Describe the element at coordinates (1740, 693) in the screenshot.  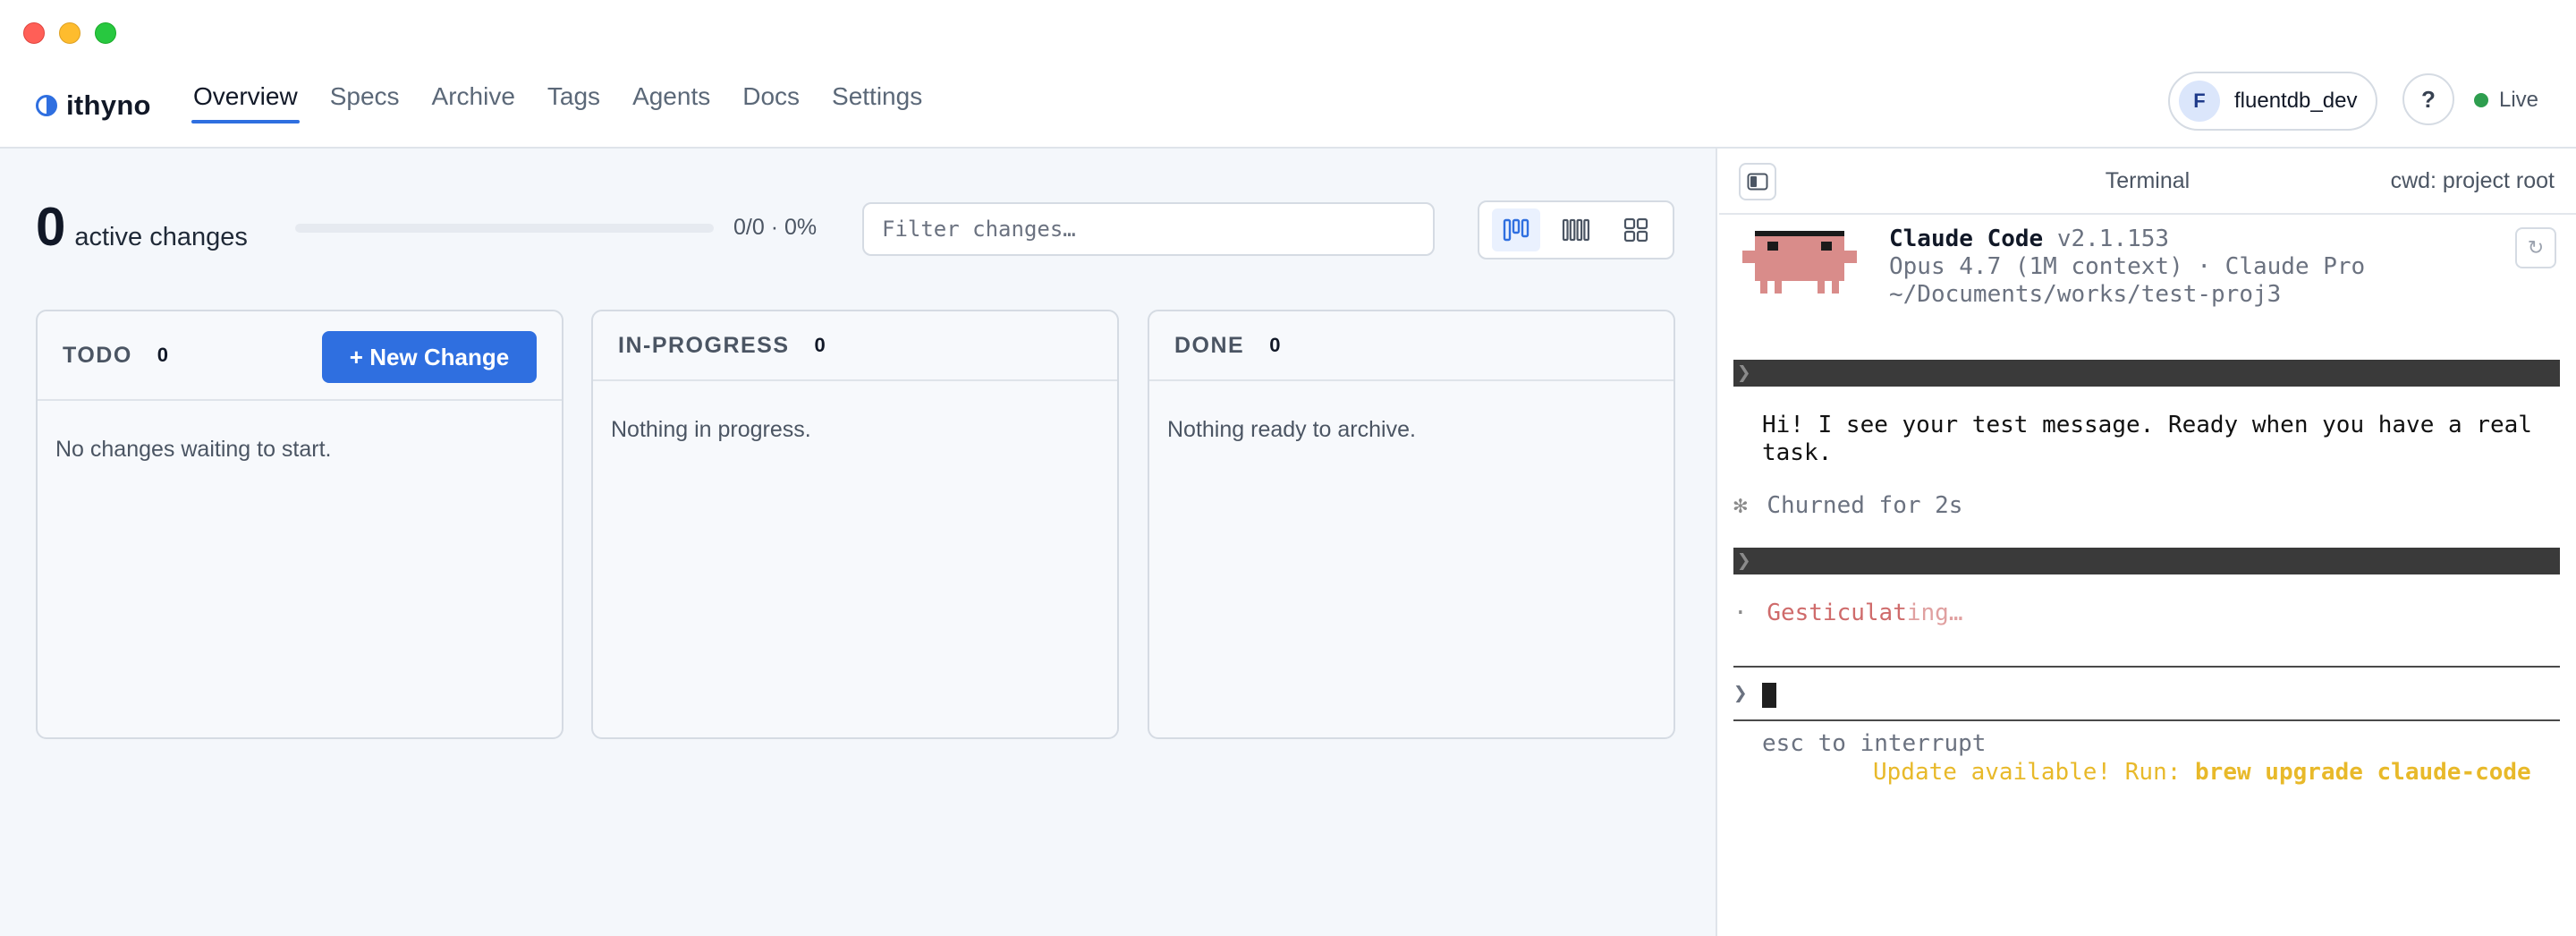
I see `input-chevron-icon: ❯` at that location.